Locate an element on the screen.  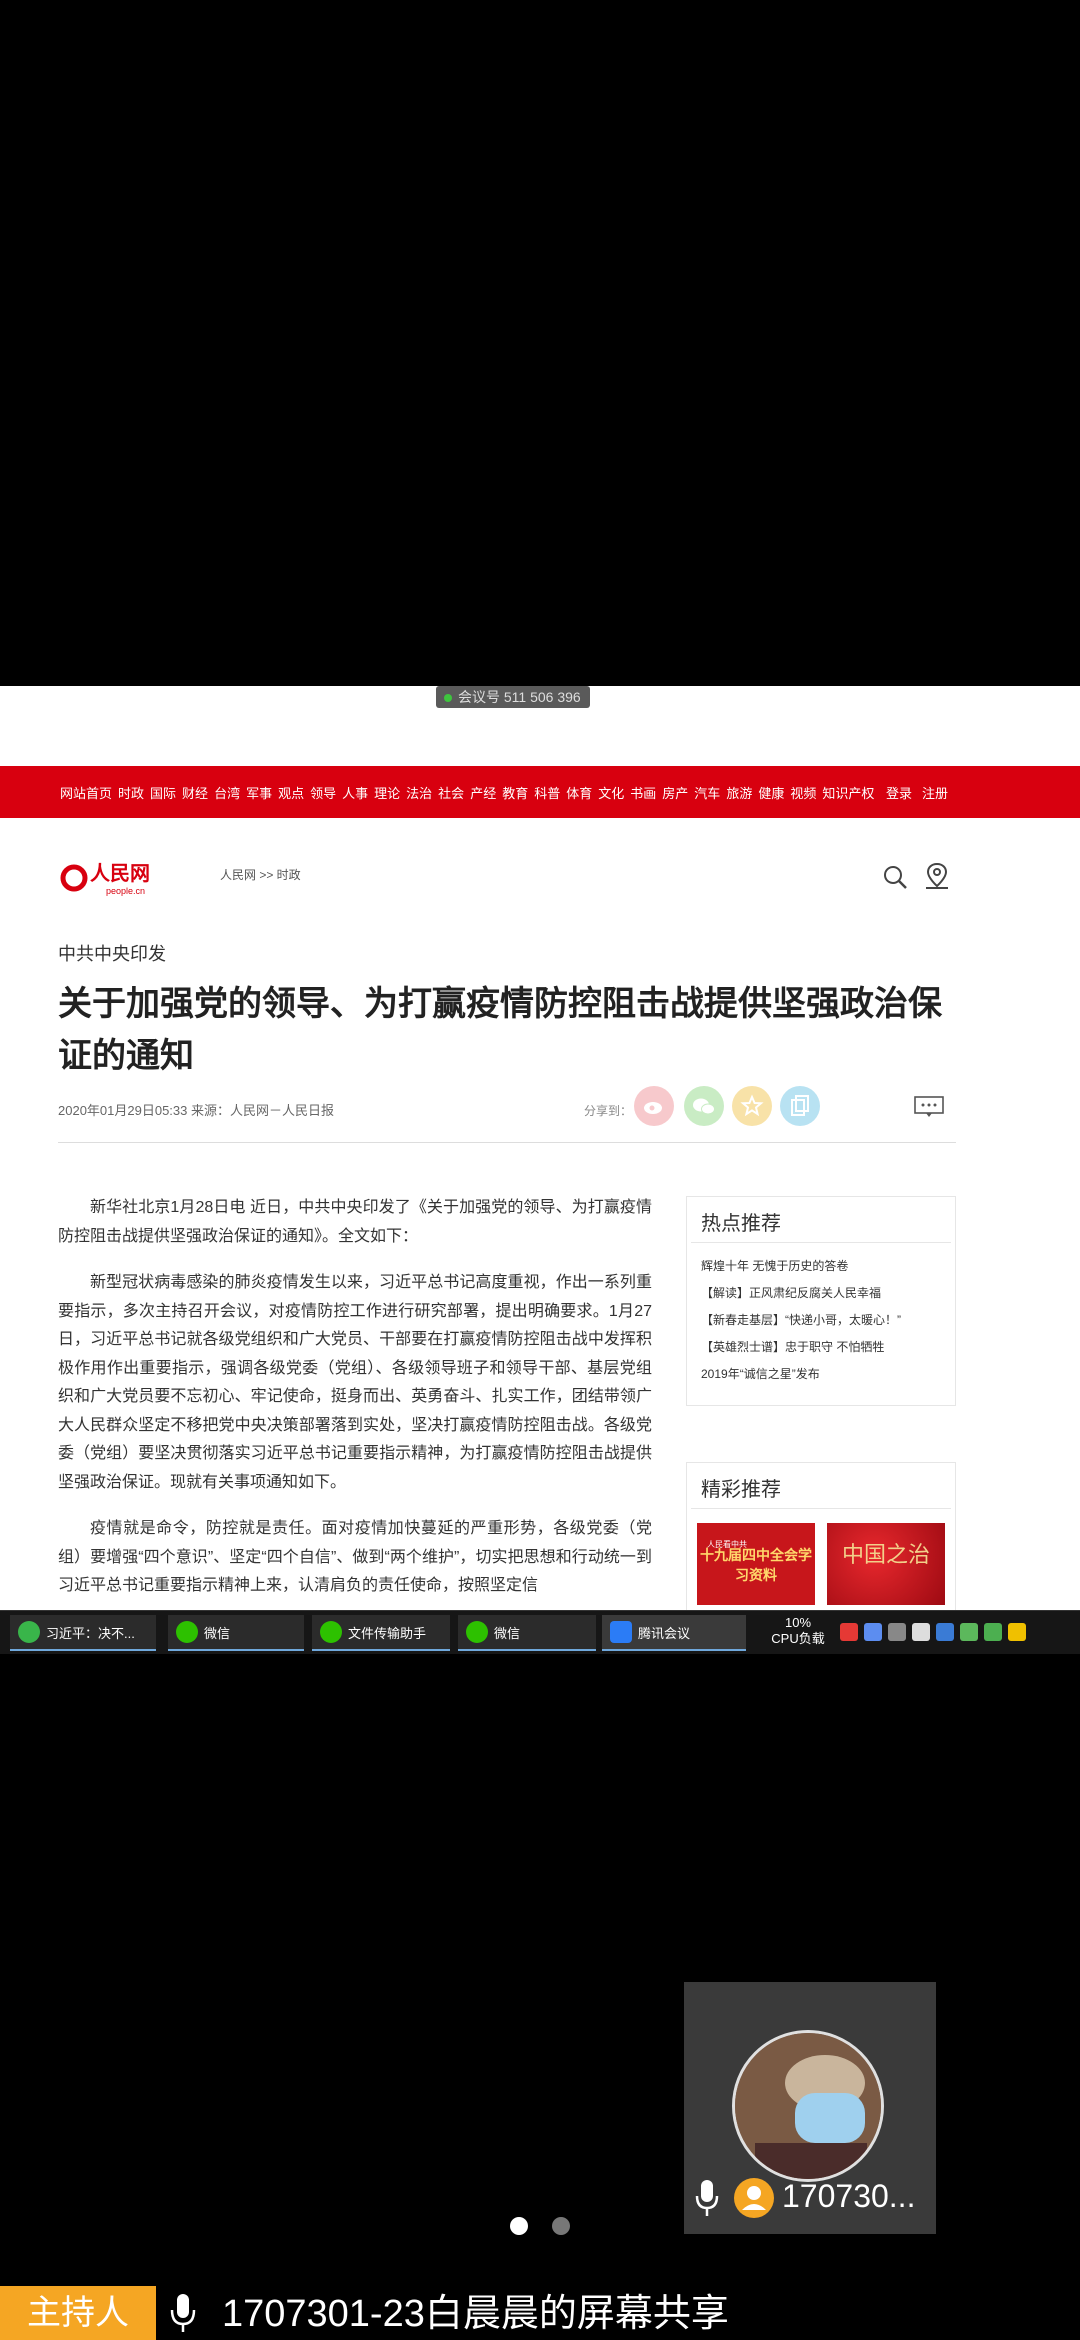
featured-image-tag: 人民看中共 is located at coordinates (727, 1544).